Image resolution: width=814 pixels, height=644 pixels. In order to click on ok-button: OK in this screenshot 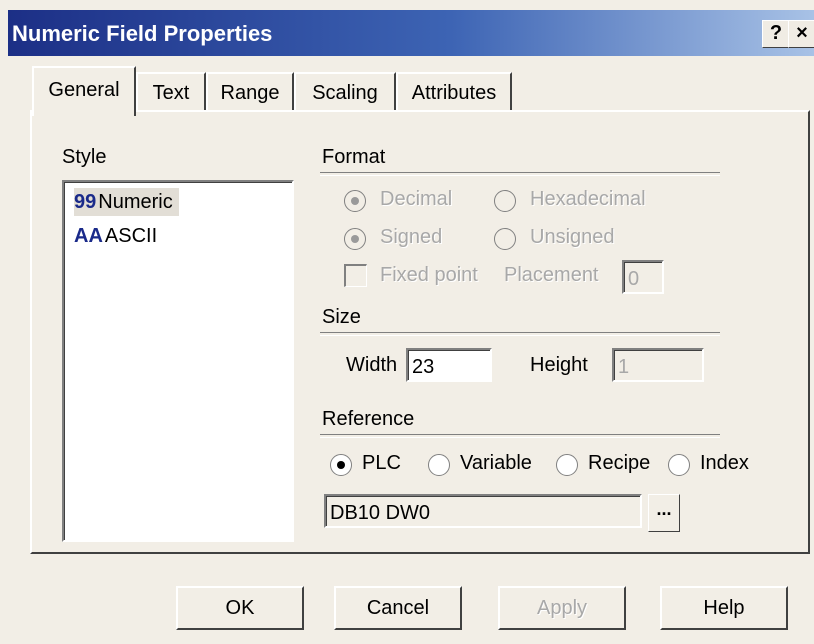, I will do `click(240, 608)`.